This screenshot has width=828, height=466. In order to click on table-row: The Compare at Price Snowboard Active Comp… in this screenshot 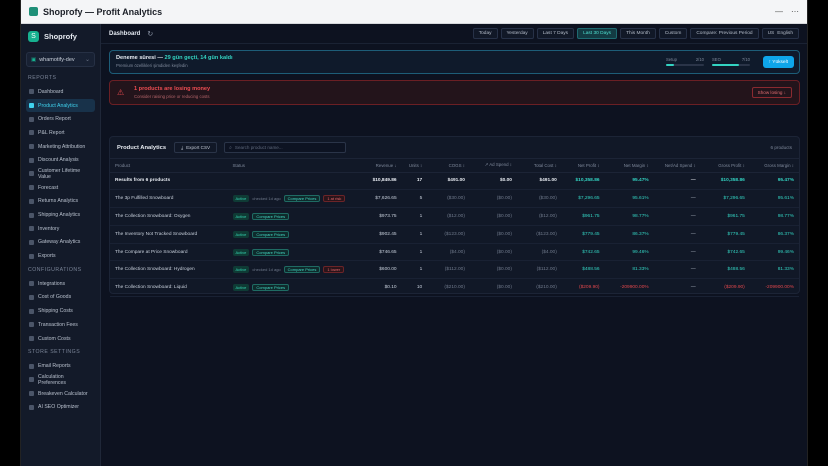, I will do `click(454, 252)`.